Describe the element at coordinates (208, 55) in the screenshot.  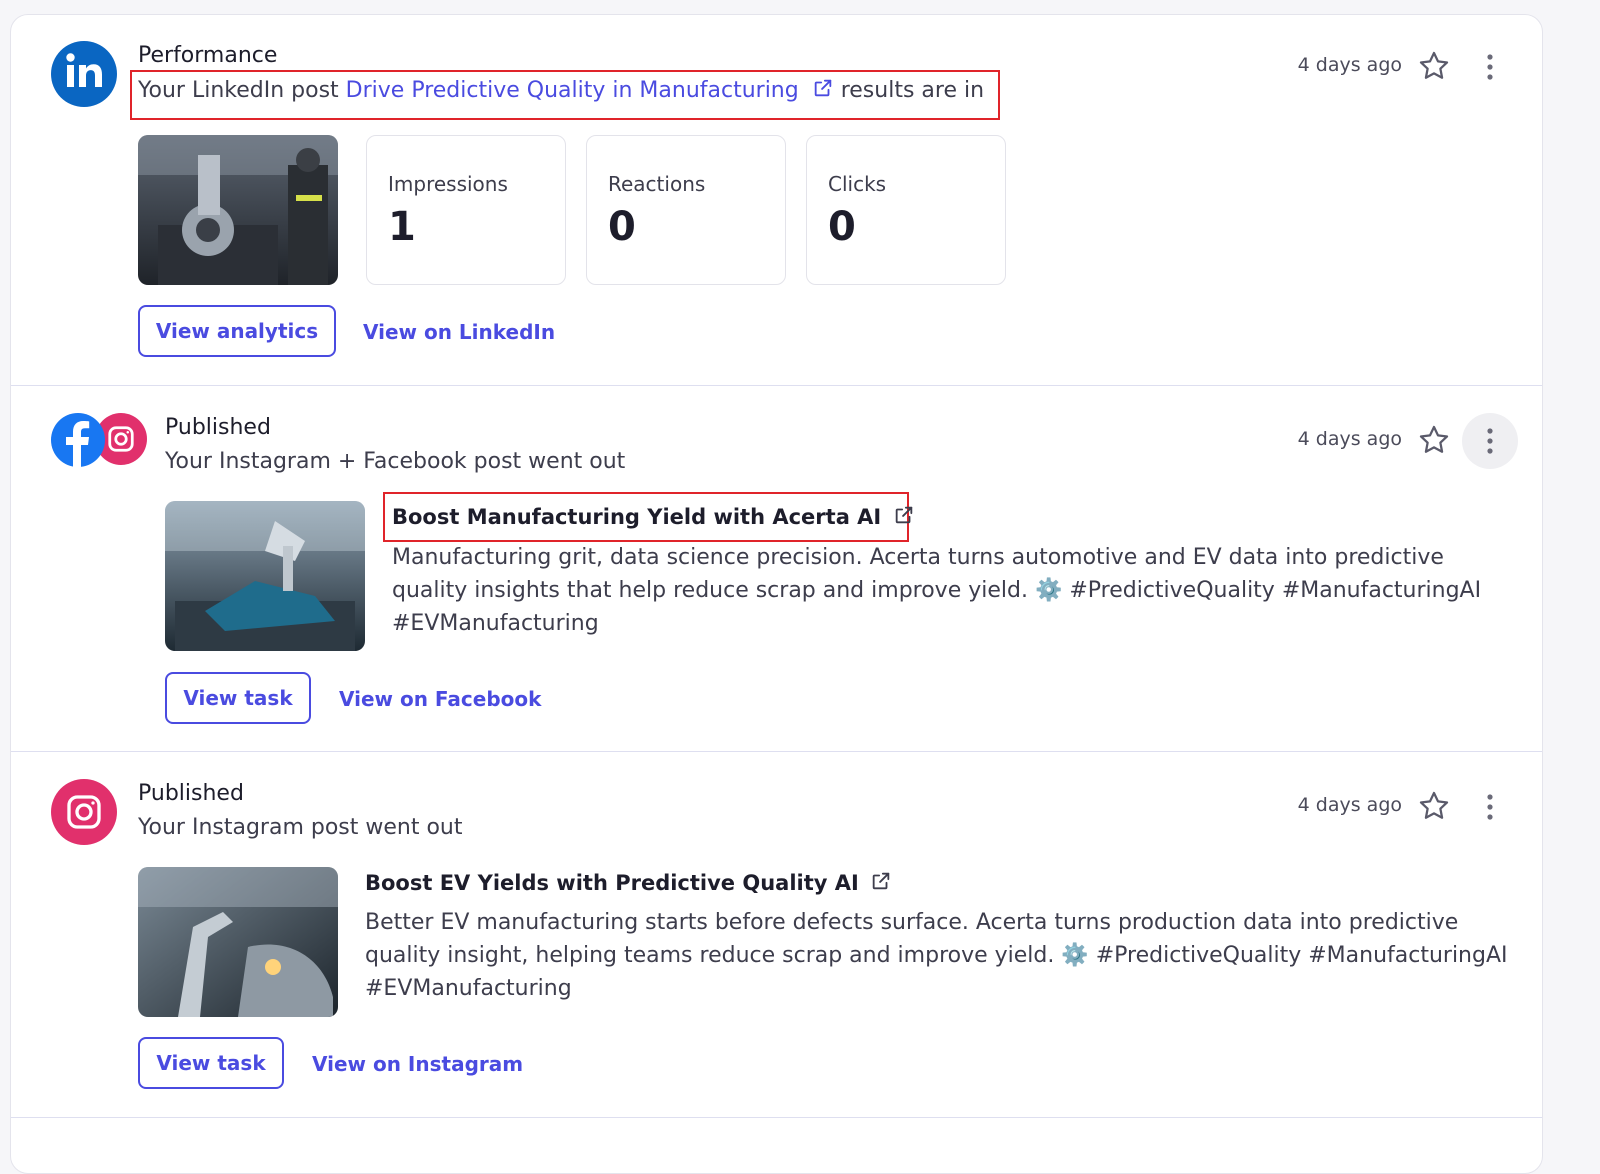
I see `item-kicker: Performance` at that location.